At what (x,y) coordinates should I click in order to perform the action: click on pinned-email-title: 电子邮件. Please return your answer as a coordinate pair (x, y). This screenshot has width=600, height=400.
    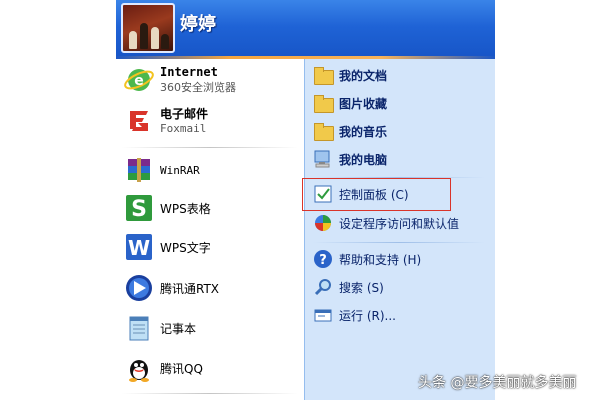
    Looking at the image, I should click on (184, 114).